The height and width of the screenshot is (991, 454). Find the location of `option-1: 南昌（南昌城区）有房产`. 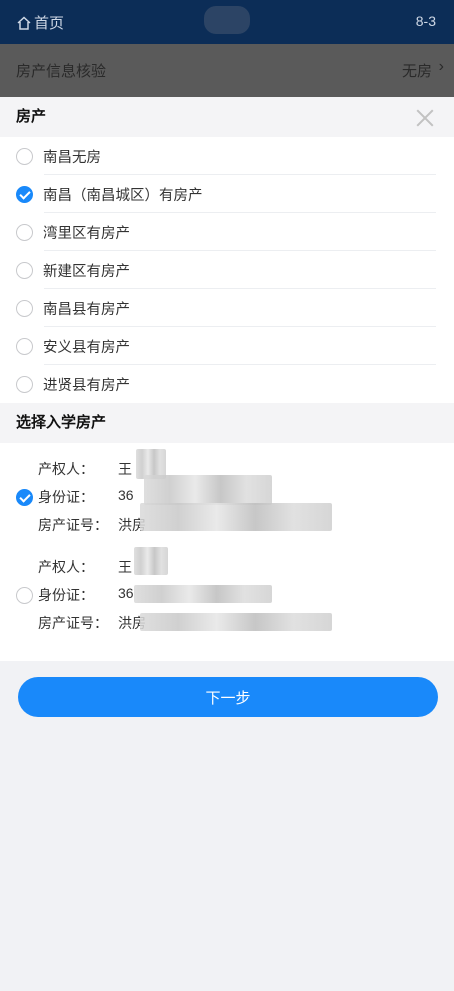

option-1: 南昌（南昌城区）有房产 is located at coordinates (227, 194).